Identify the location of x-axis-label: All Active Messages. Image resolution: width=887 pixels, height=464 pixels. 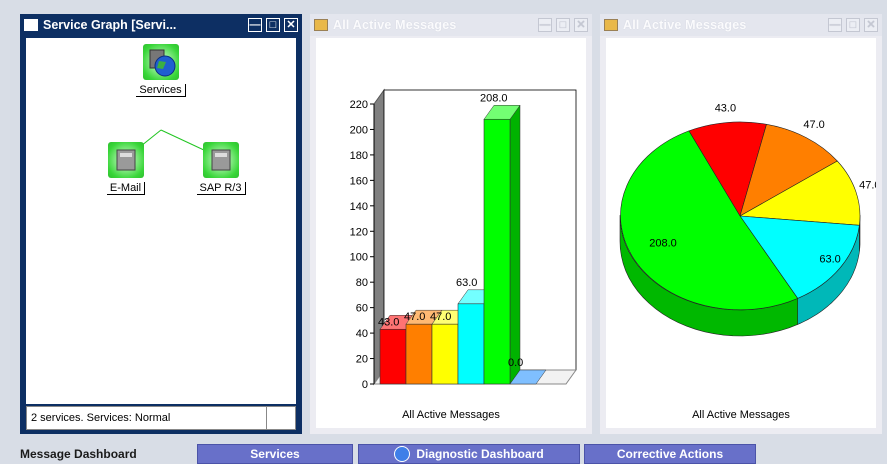
(451, 415).